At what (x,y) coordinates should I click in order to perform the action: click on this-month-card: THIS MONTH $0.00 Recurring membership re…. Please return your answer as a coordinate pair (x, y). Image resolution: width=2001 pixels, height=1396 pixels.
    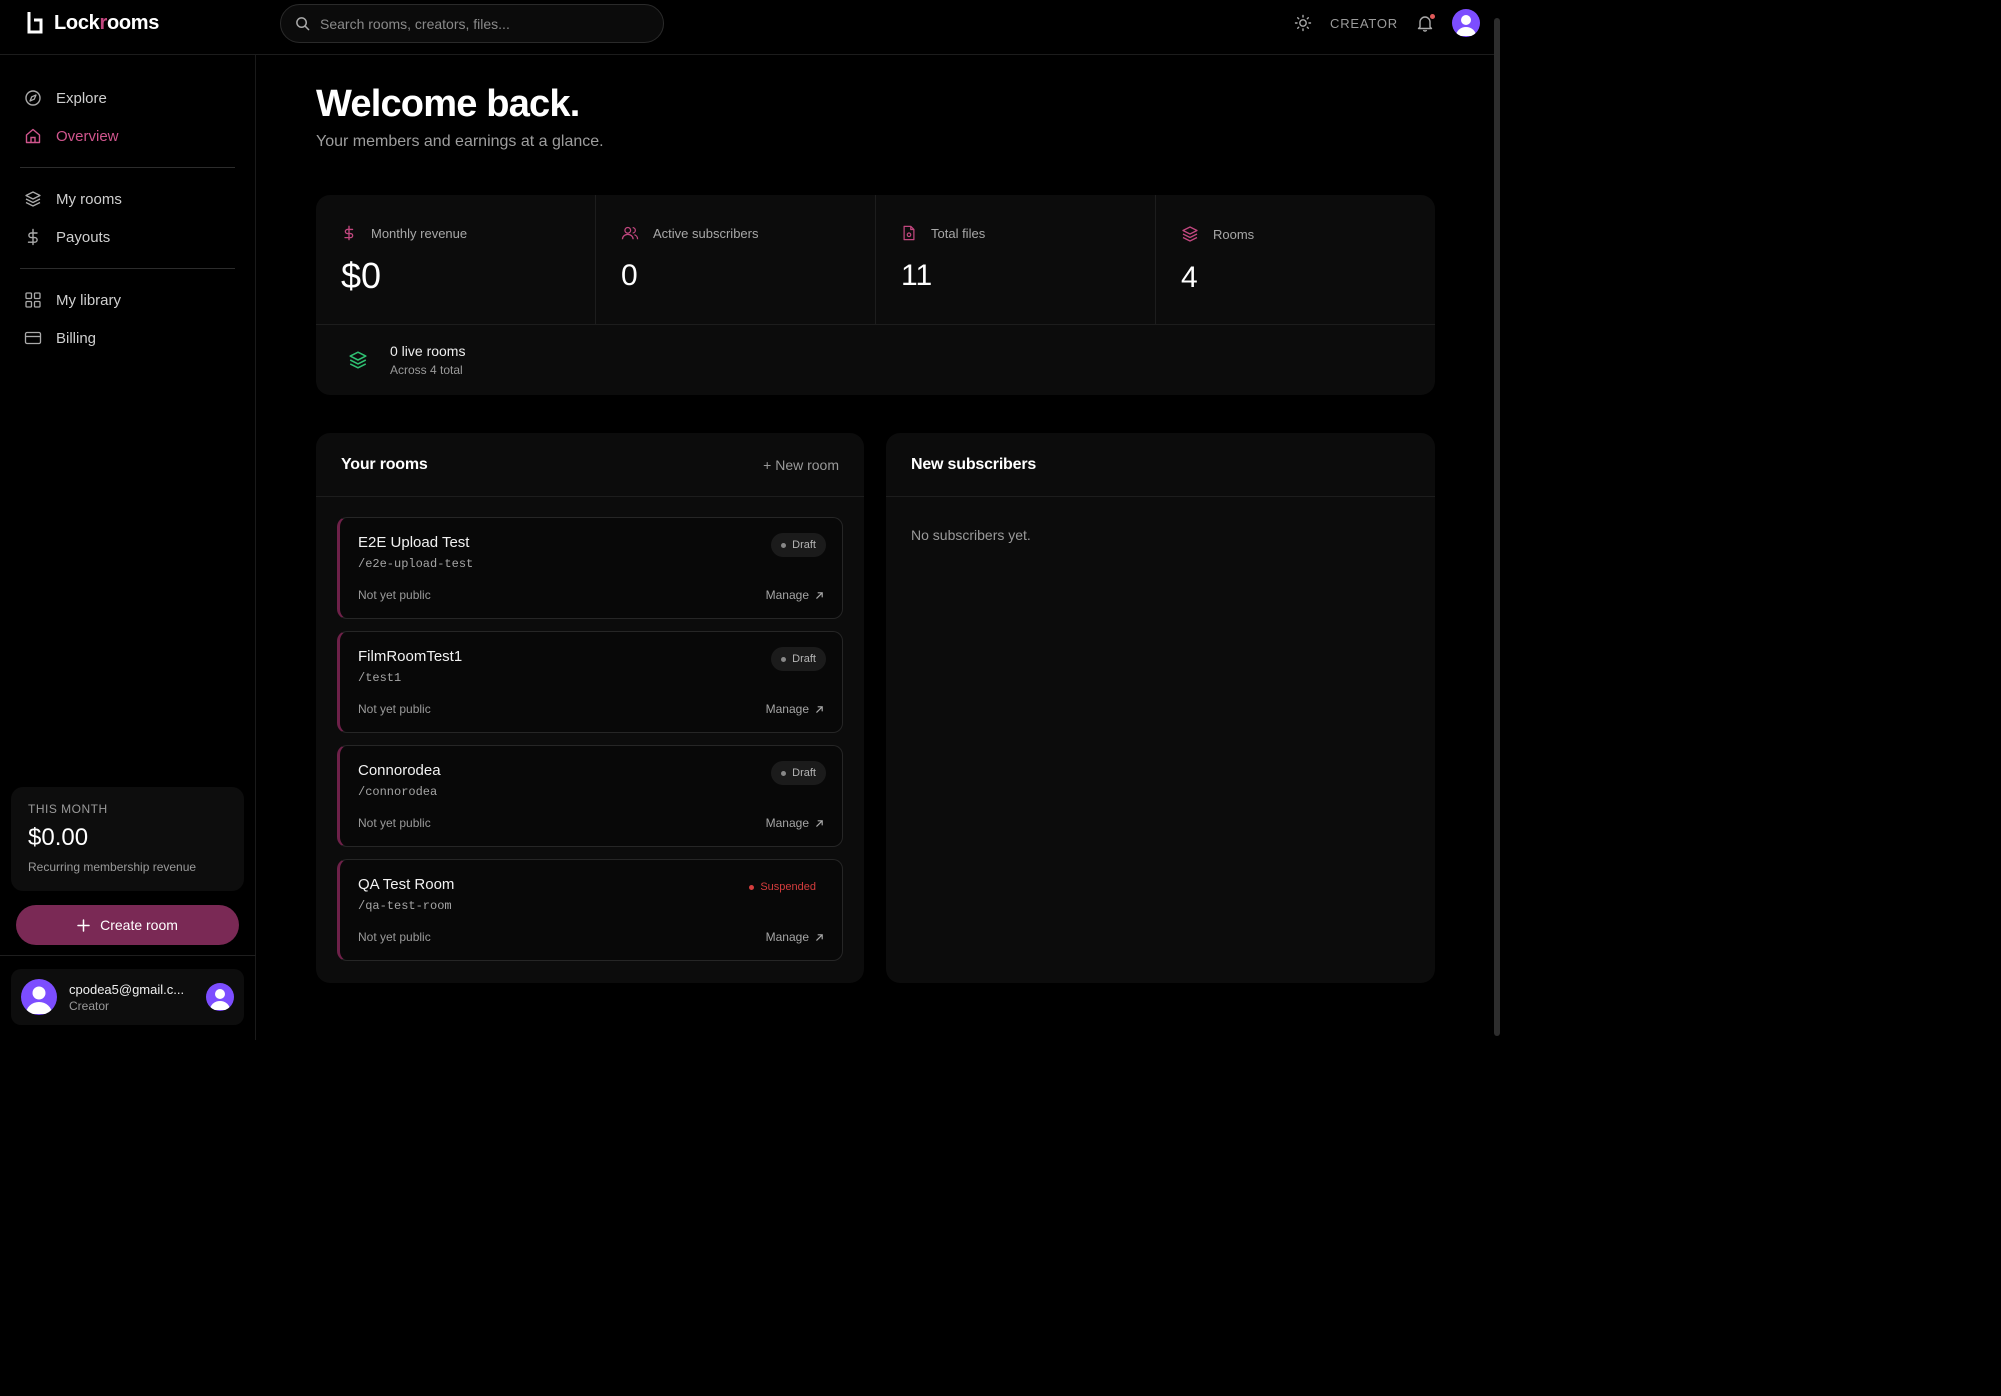
    Looking at the image, I should click on (127, 839).